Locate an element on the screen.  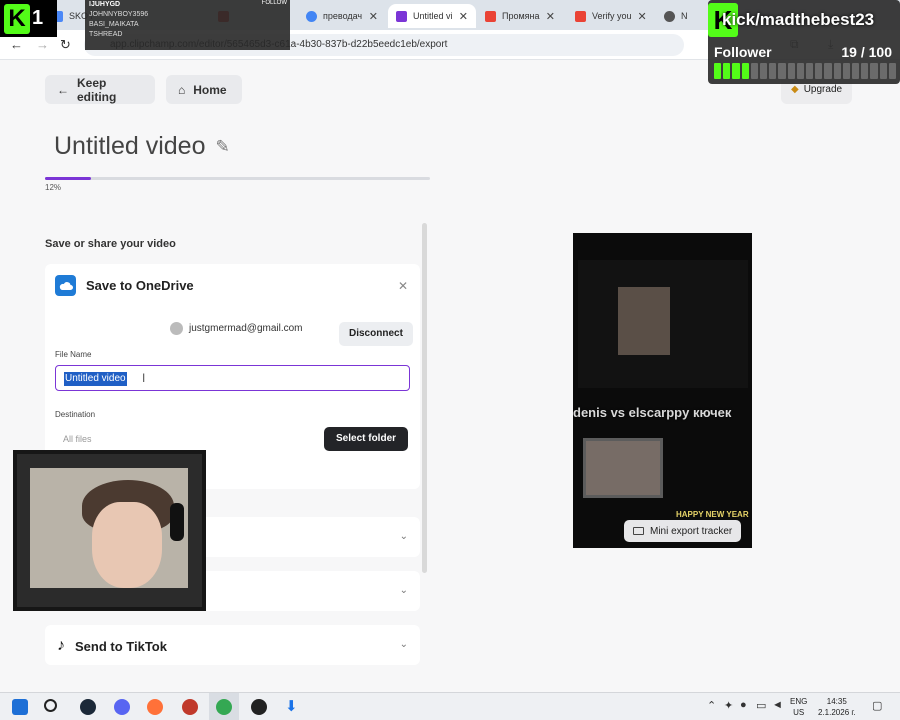
notifications-icon: ▢ is located at coordinates (877, 705).